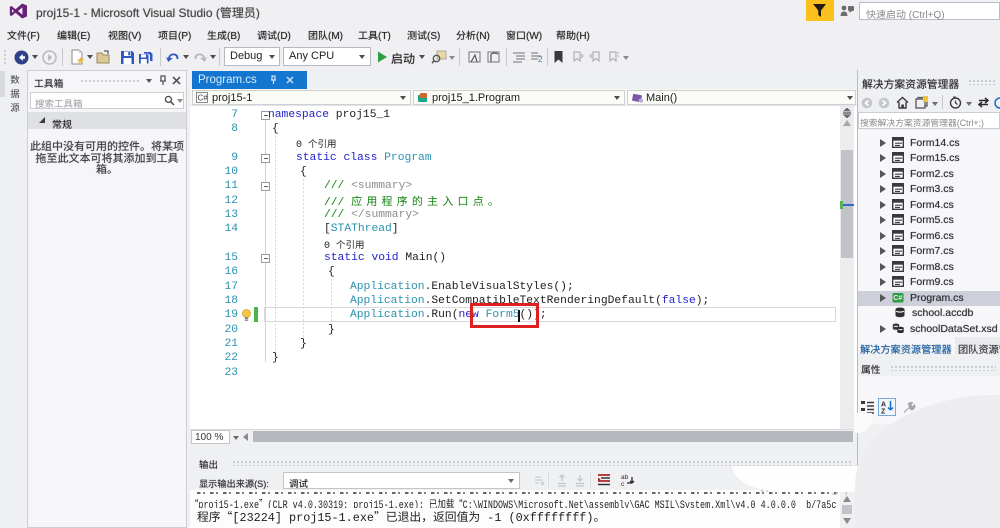 The width and height of the screenshot is (1000, 528). Describe the element at coordinates (623, 484) in the screenshot. I see `svg-text: c` at that location.